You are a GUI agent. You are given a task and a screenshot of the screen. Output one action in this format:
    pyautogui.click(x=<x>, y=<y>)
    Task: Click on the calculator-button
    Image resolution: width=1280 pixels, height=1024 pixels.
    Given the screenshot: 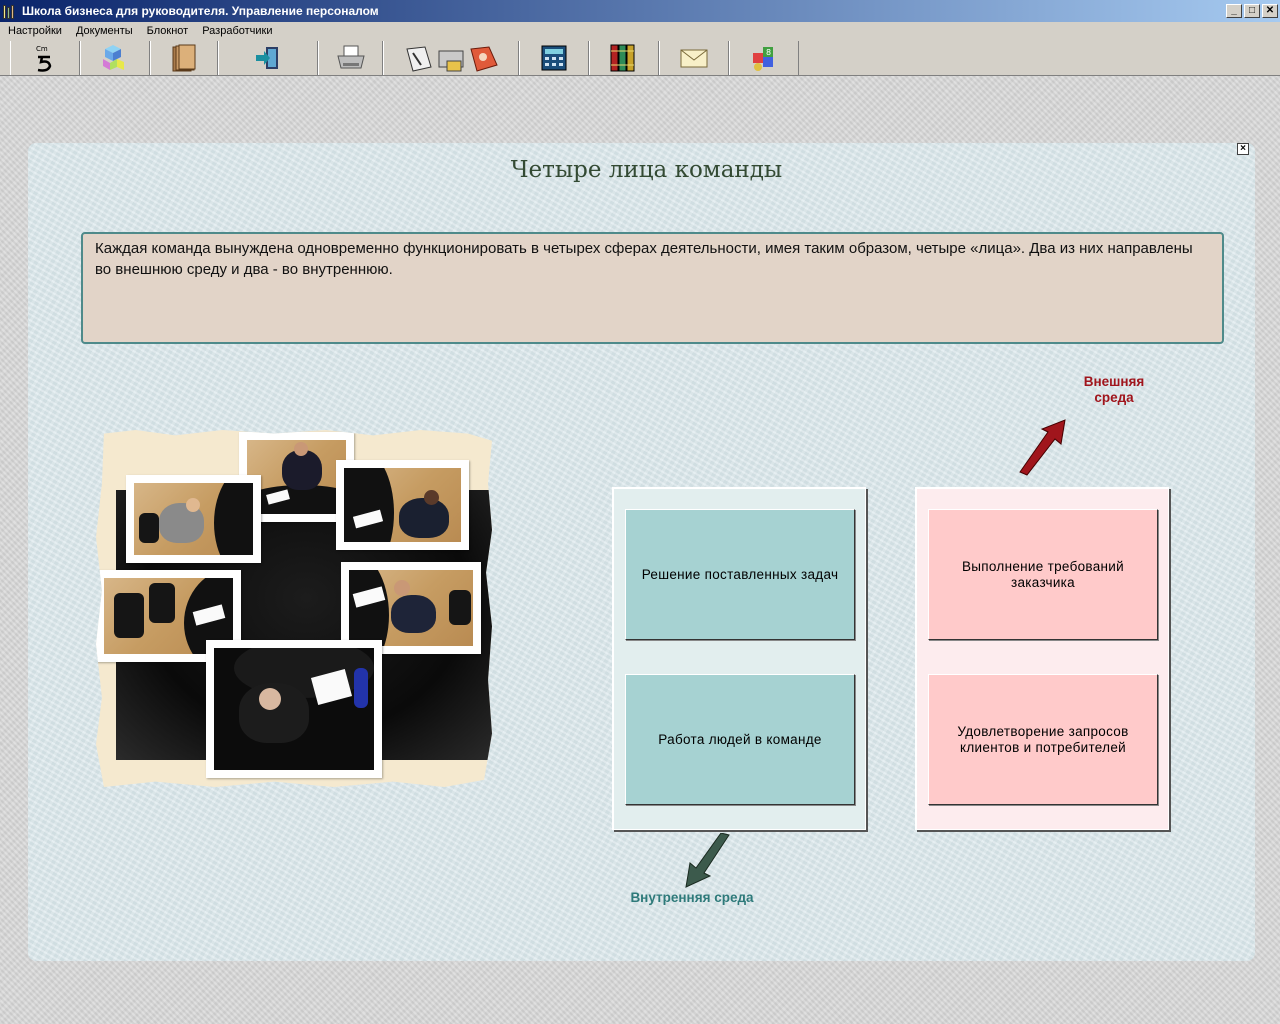 What is the action you would take?
    pyautogui.click(x=554, y=58)
    